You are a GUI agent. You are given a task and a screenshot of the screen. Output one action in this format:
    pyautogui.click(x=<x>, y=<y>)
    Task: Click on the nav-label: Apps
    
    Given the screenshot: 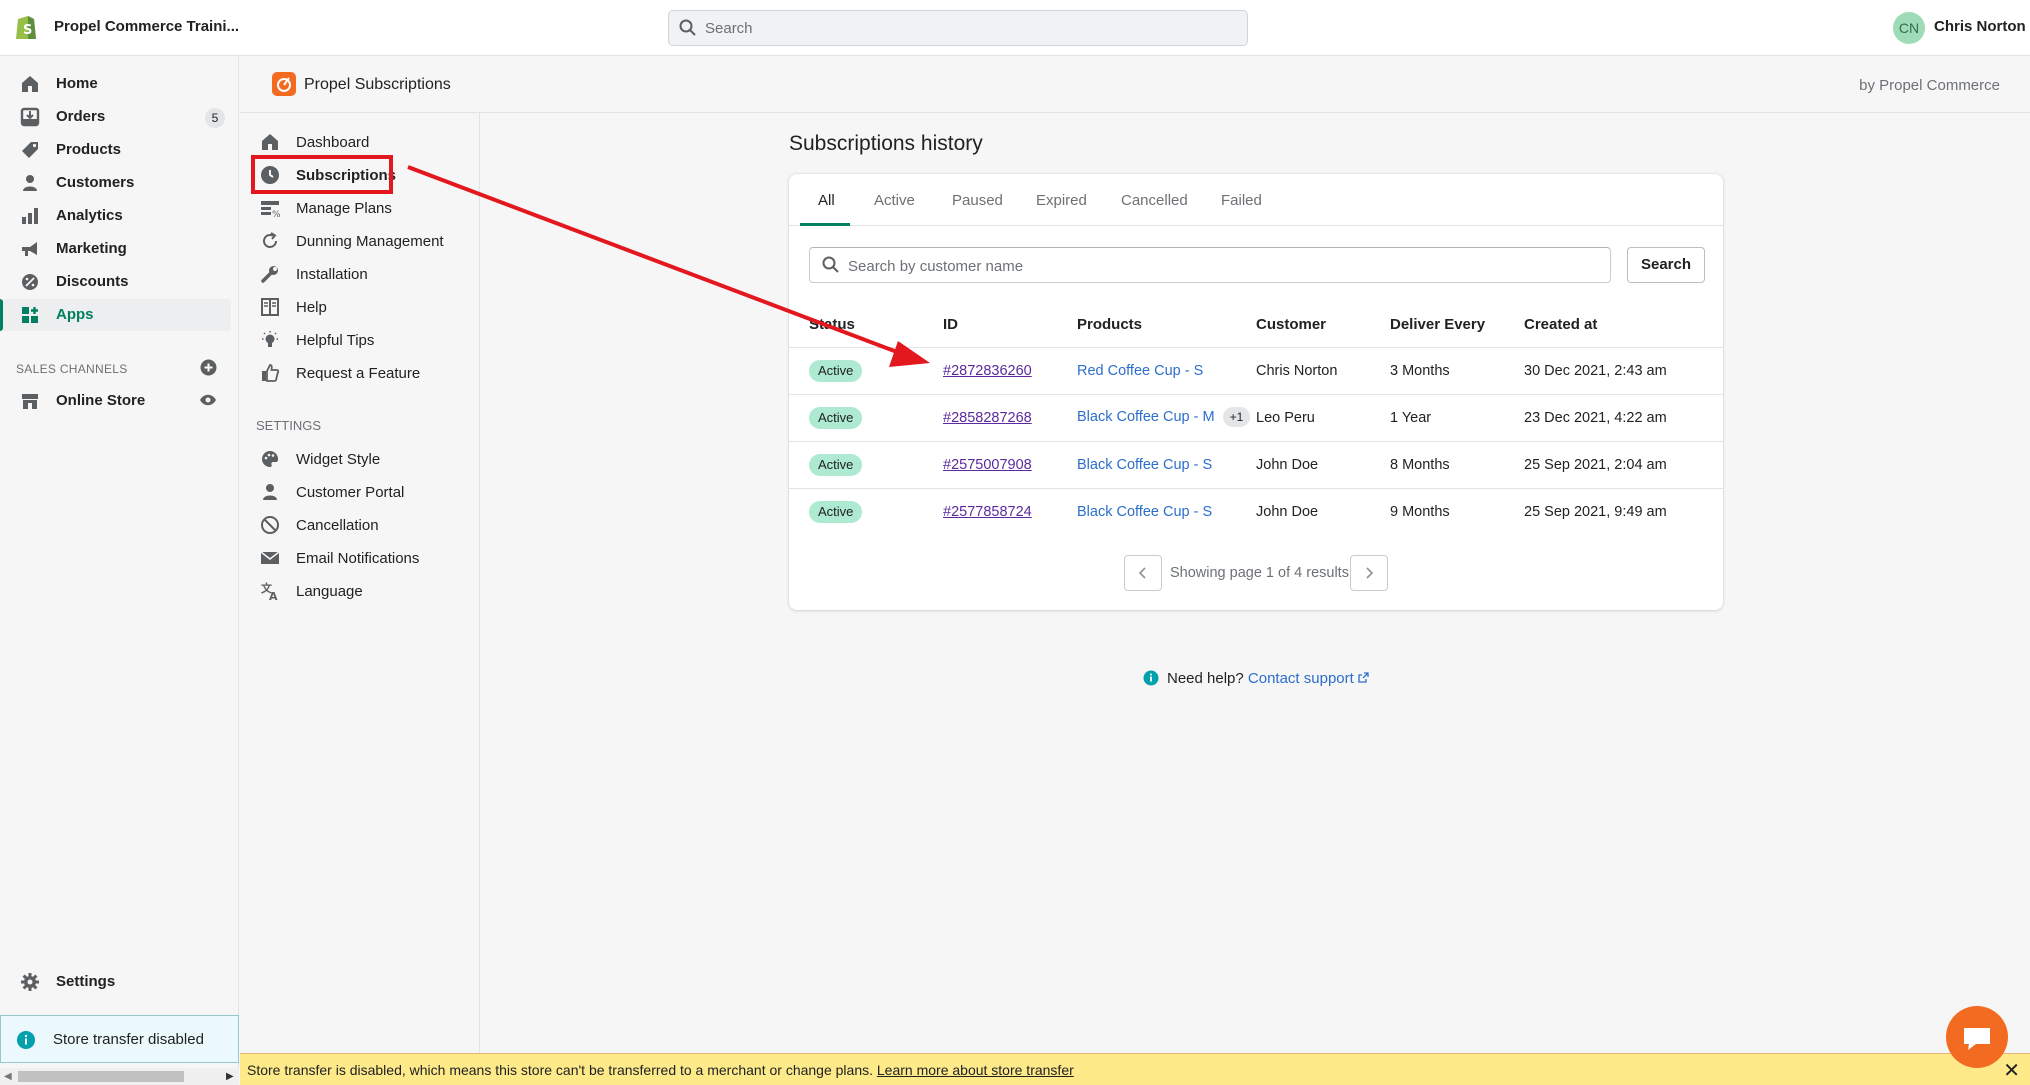 What is the action you would take?
    pyautogui.click(x=75, y=314)
    